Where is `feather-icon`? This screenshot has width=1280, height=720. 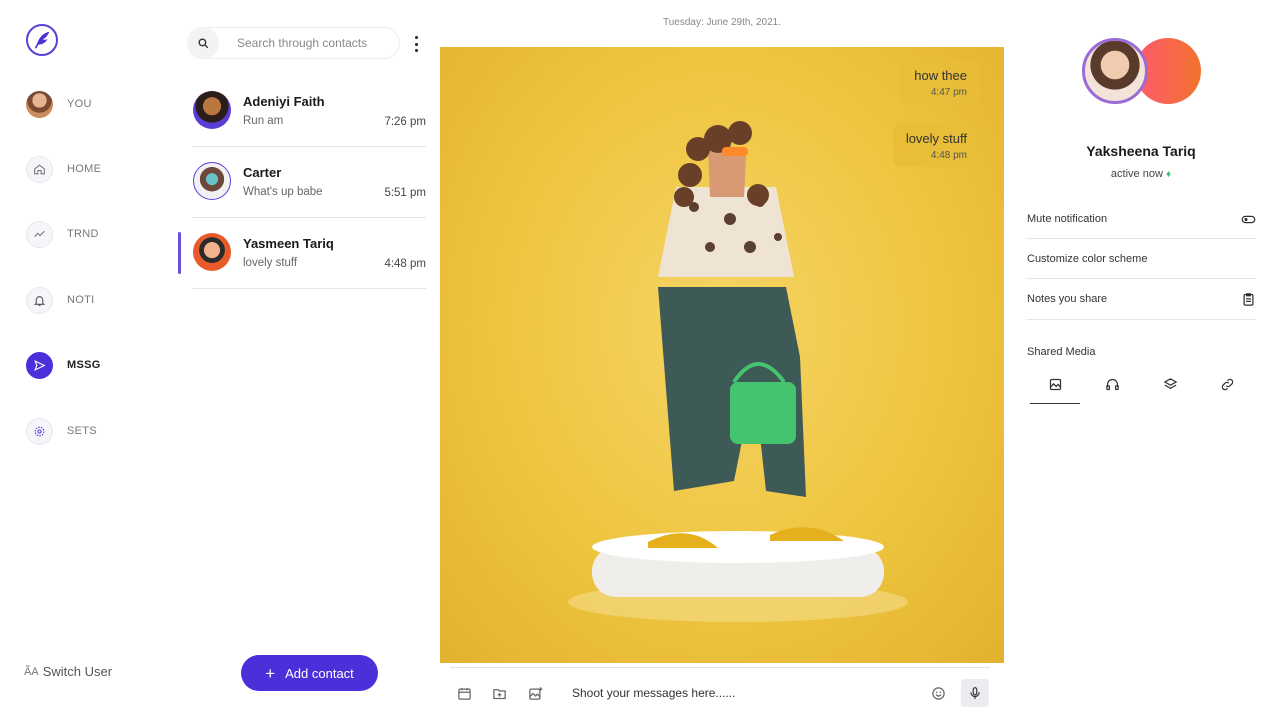
feather-icon is located at coordinates (42, 40).